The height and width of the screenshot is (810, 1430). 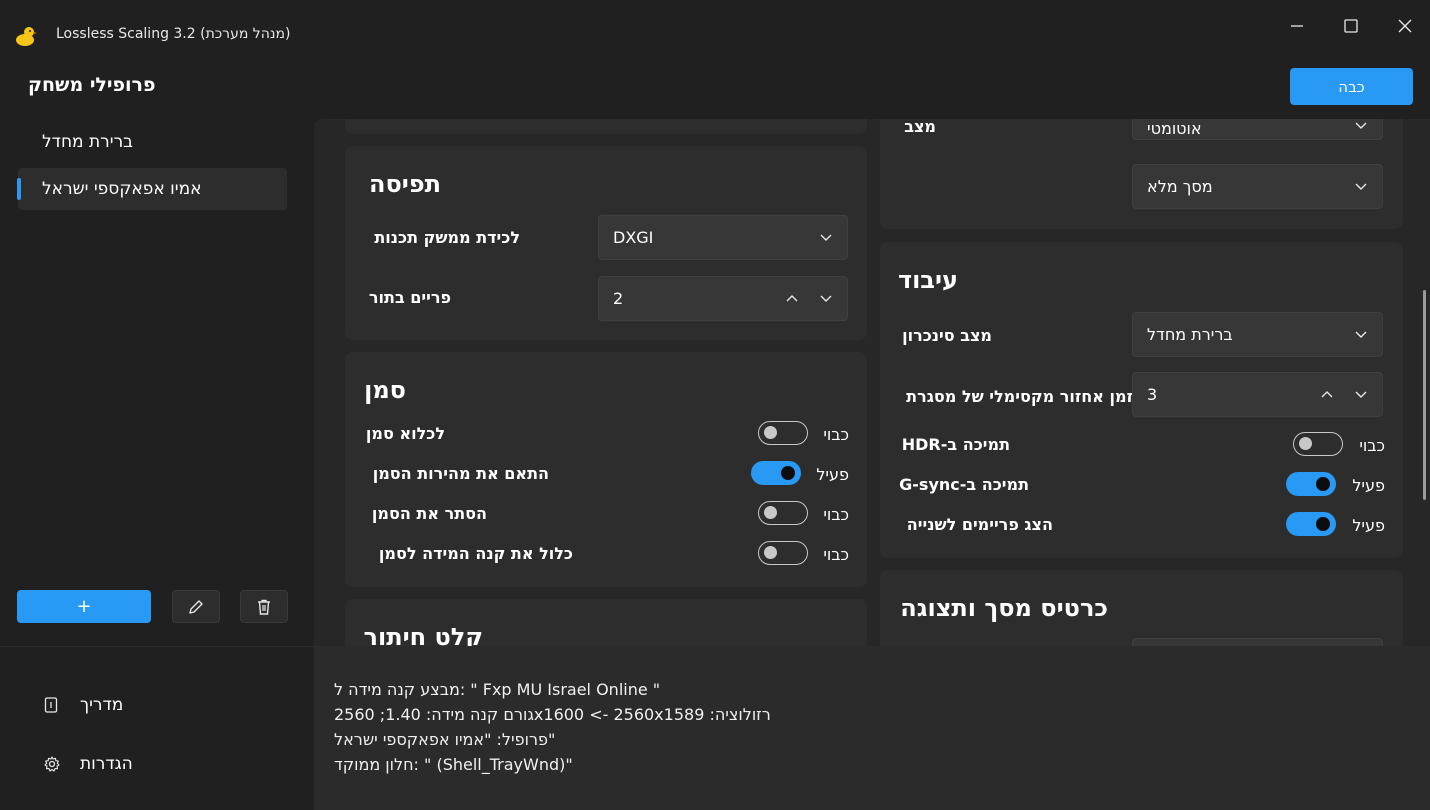 What do you see at coordinates (1019, 396) in the screenshot?
I see `max-frame-latency-label: זמן אחזור מקסימלי של מסגרת` at bounding box center [1019, 396].